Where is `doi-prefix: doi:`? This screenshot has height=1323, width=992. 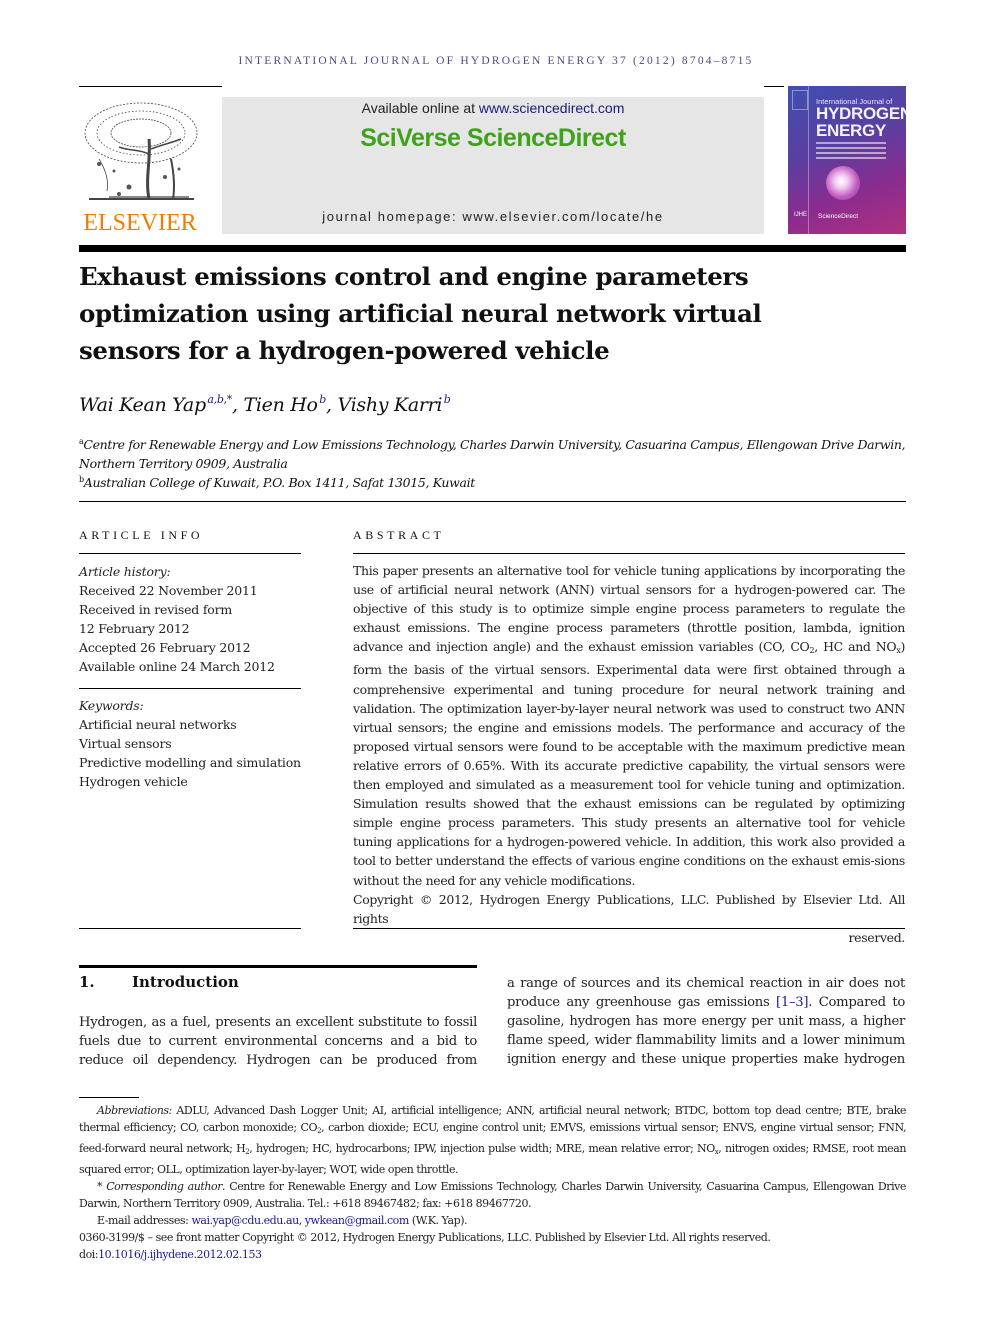
doi-prefix: doi: is located at coordinates (89, 1254).